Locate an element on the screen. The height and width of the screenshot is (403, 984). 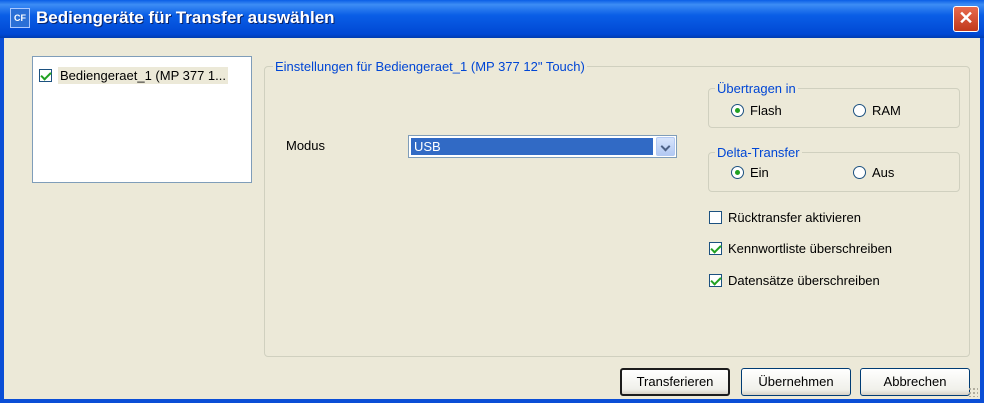
transfer-button: Transferieren is located at coordinates (675, 382).